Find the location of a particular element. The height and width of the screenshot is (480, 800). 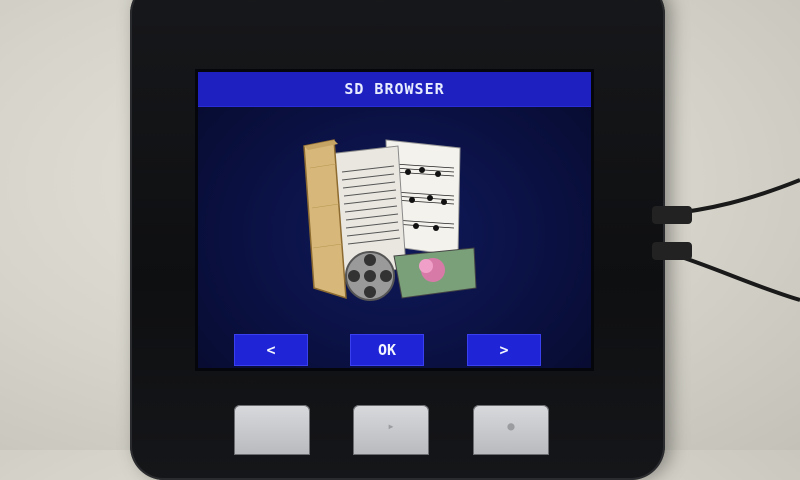

chevron-left-icon: < is located at coordinates (271, 350).